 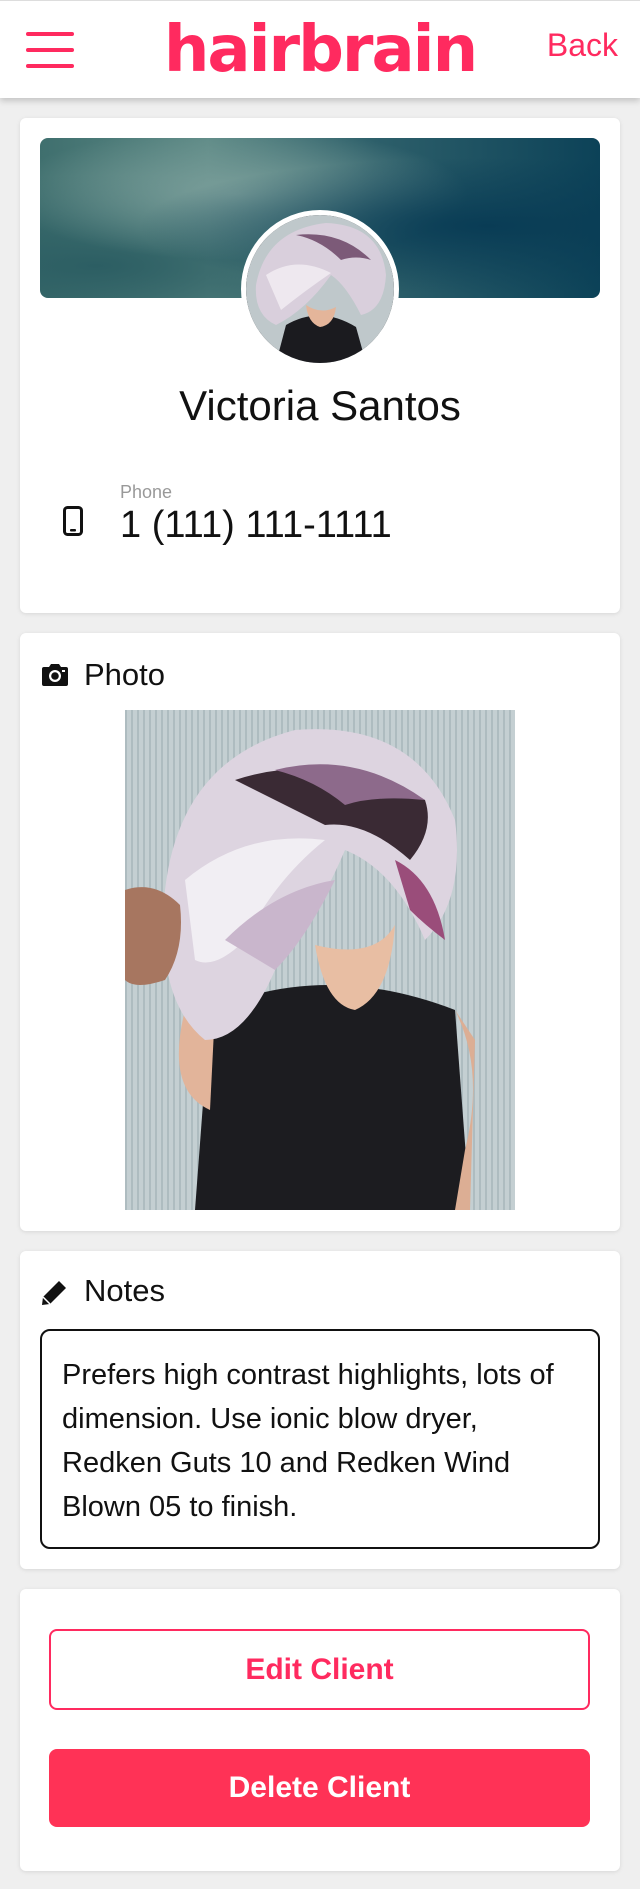 I want to click on phone-label: Phone, so click(x=146, y=492).